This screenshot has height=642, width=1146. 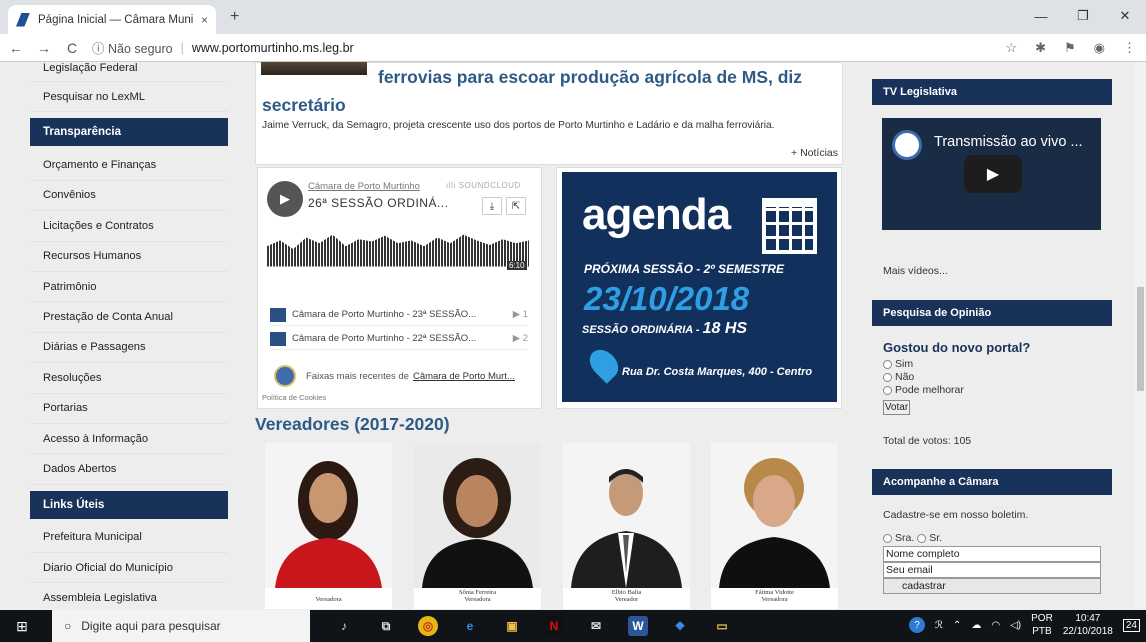 What do you see at coordinates (923, 390) in the screenshot?
I see `poll-option: Pode melhorar` at bounding box center [923, 390].